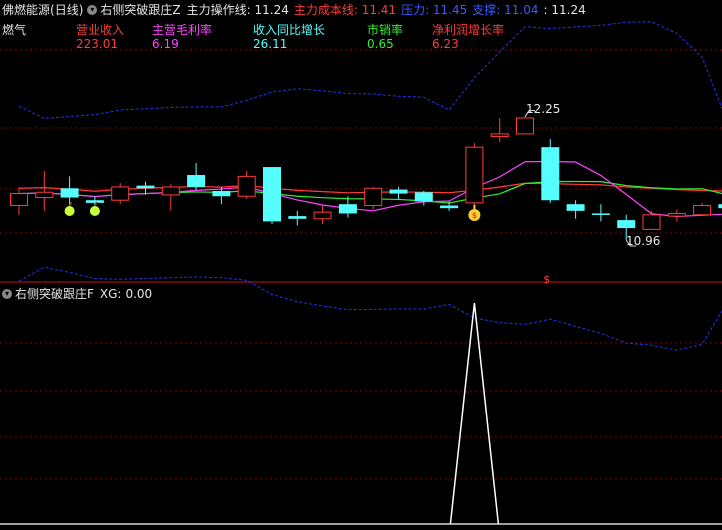  I want to click on metric-value: 223.01, so click(97, 44).